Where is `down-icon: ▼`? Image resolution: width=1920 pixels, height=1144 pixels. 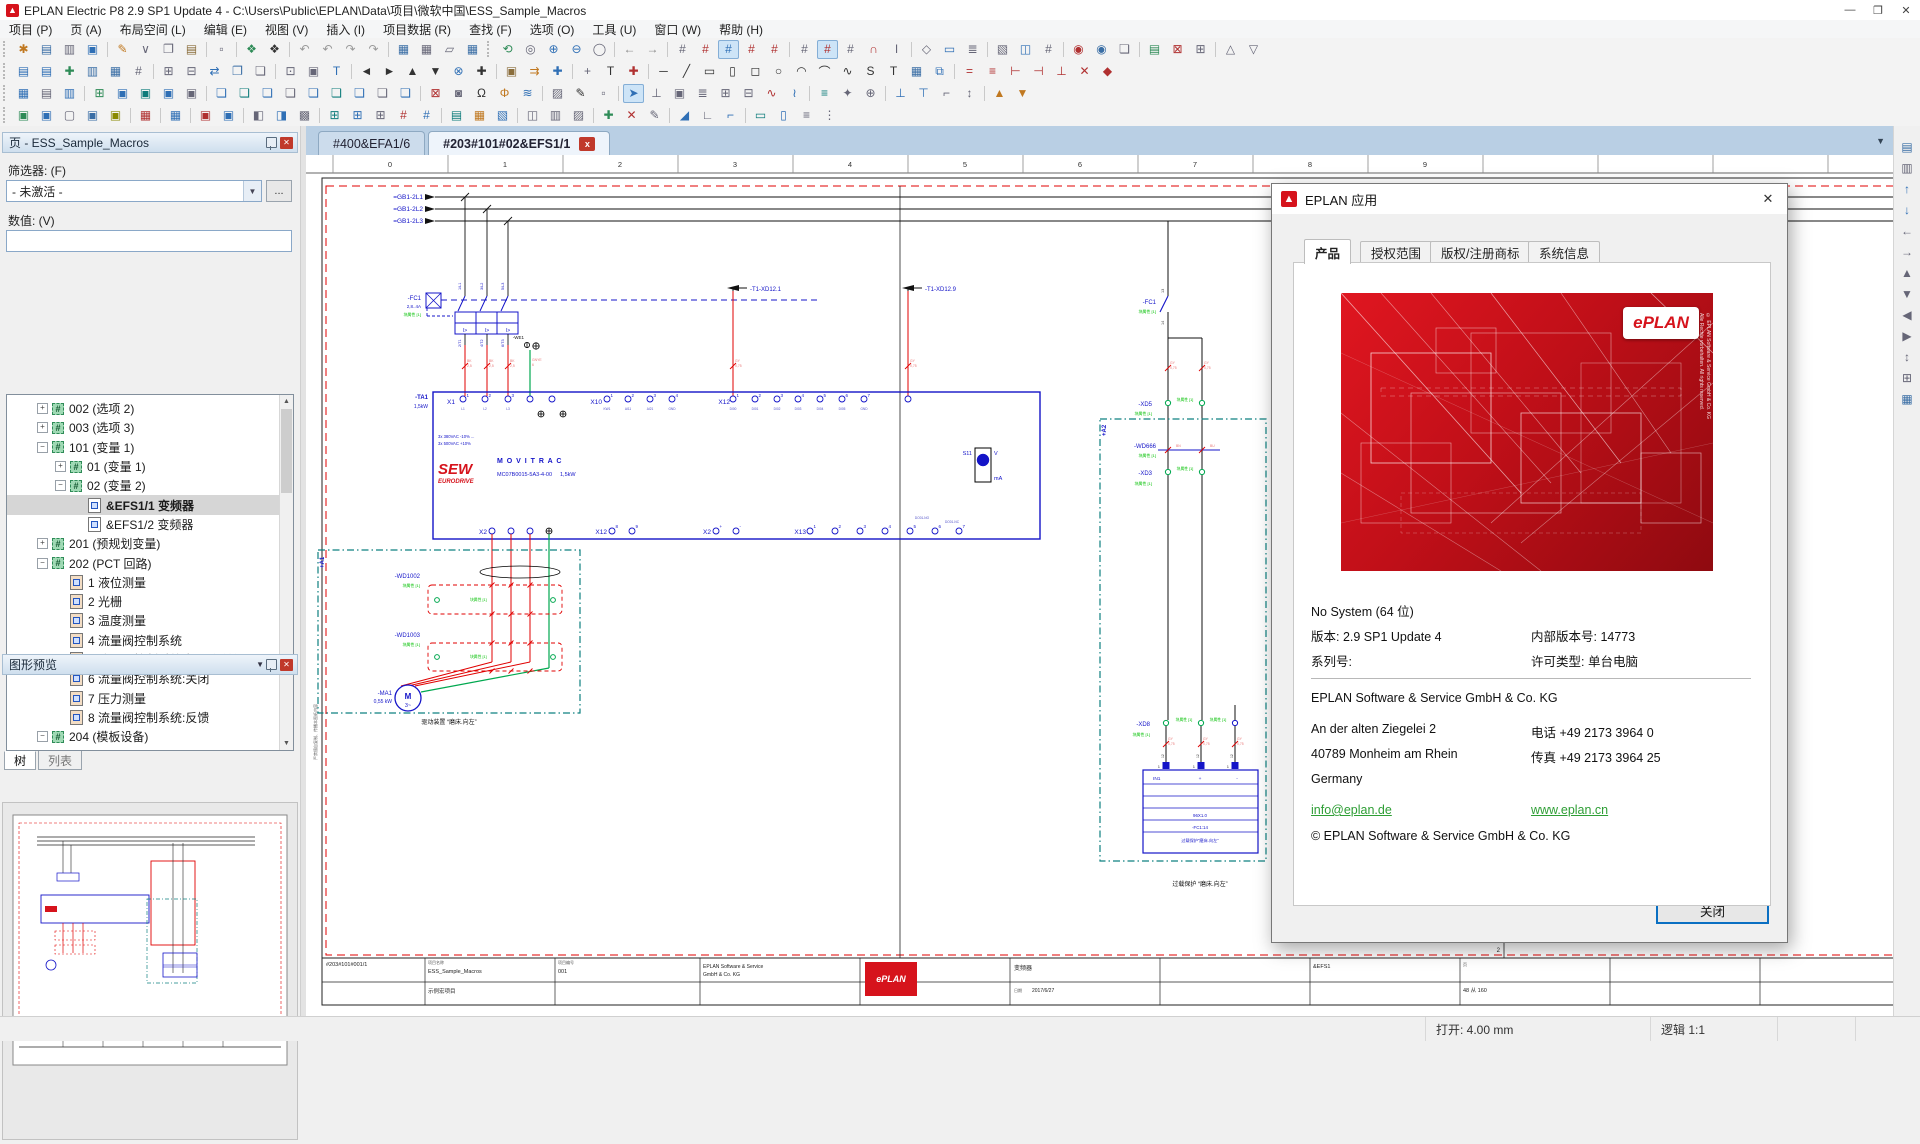 down-icon: ▼ is located at coordinates (435, 71).